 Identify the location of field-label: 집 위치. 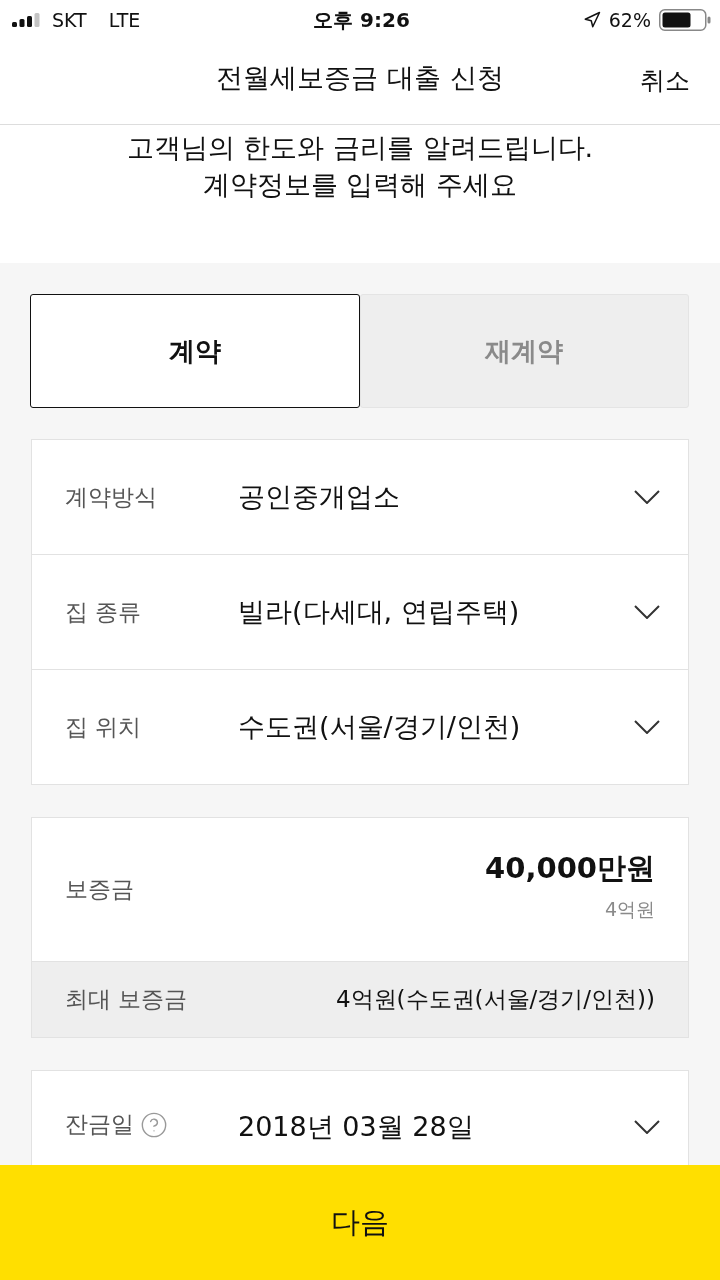
(103, 727).